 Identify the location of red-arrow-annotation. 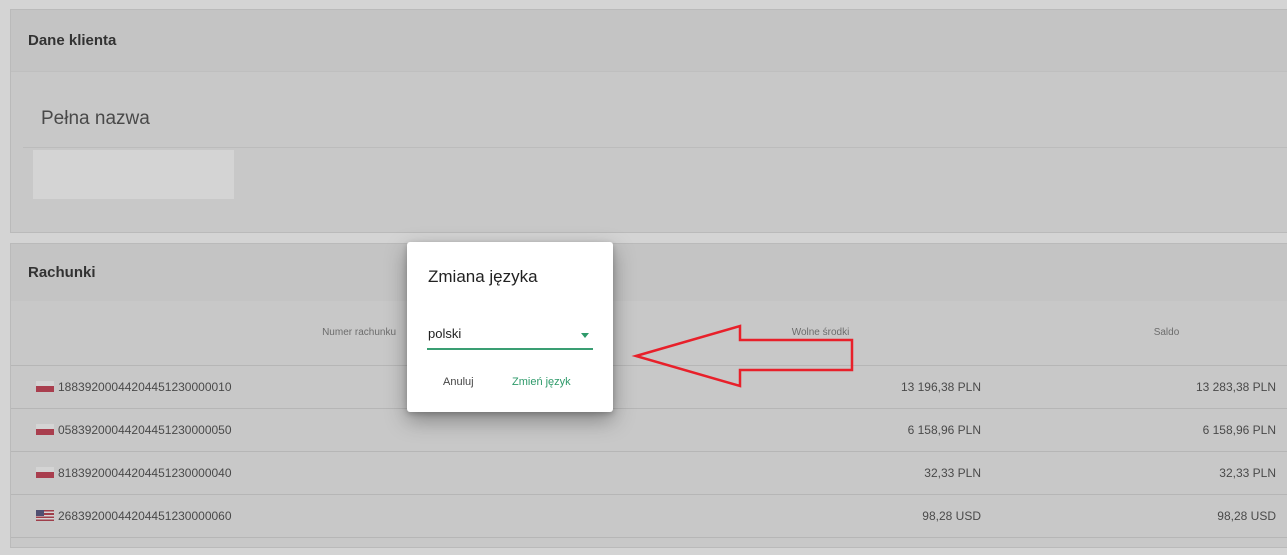
(742, 356).